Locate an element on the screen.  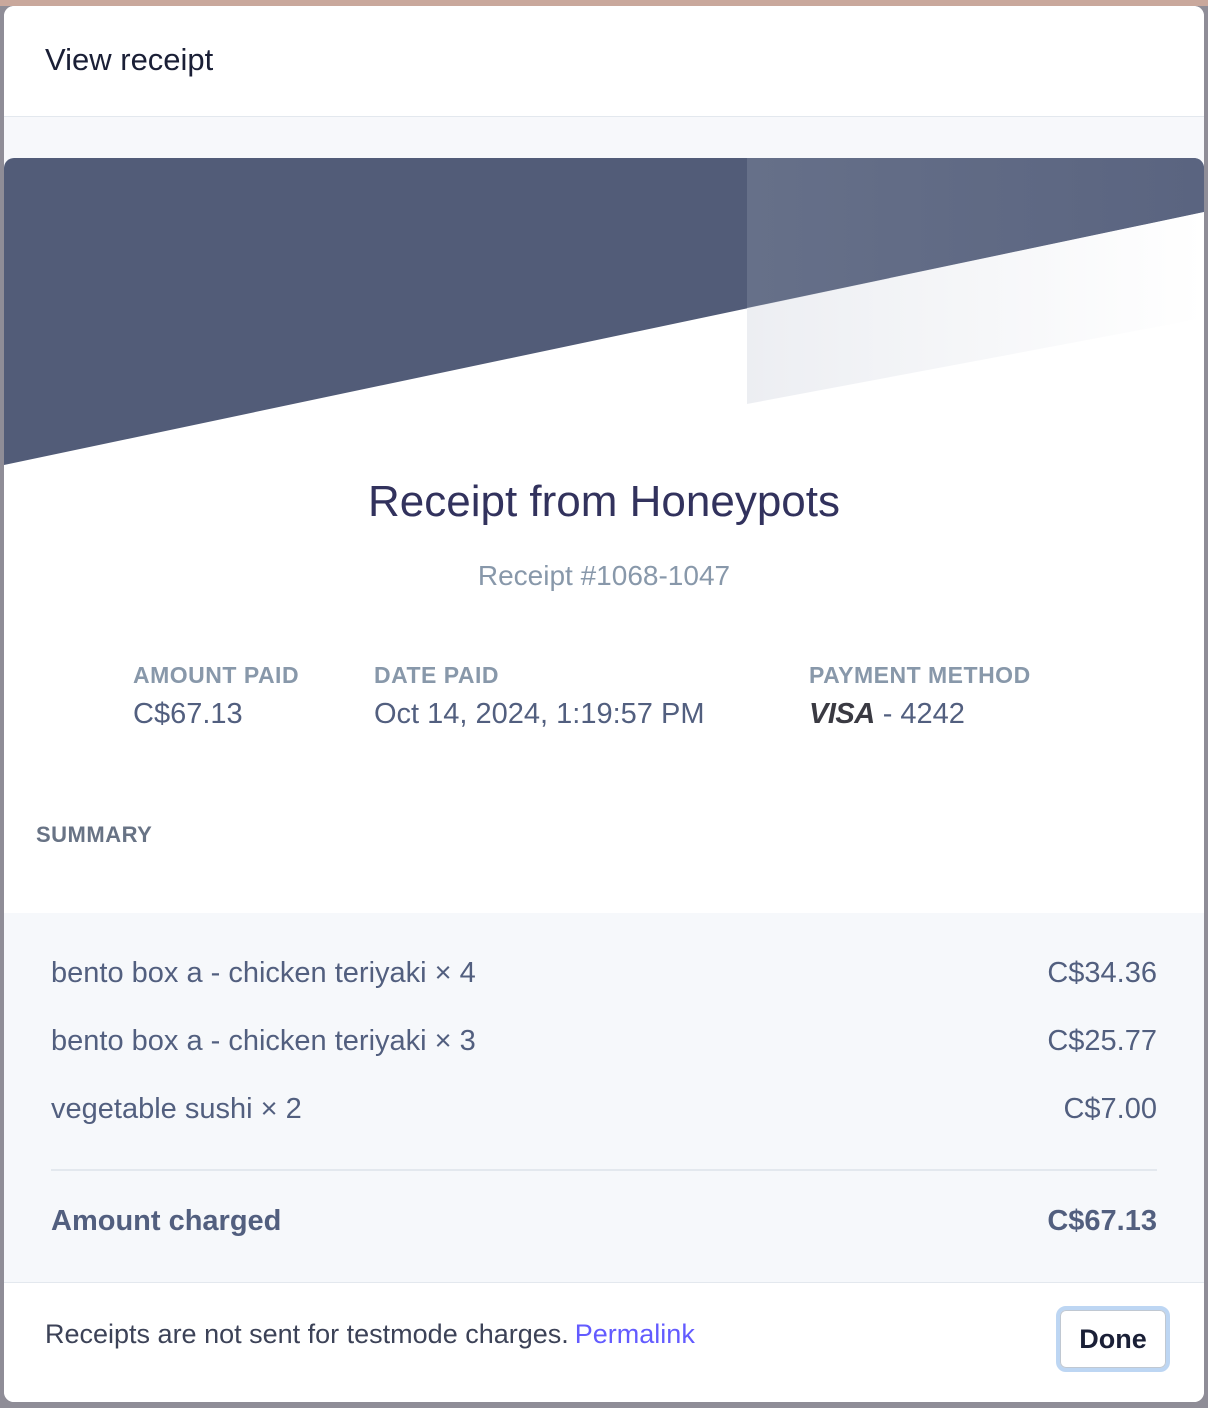
amount-paid-value: C$67.13 is located at coordinates (188, 714).